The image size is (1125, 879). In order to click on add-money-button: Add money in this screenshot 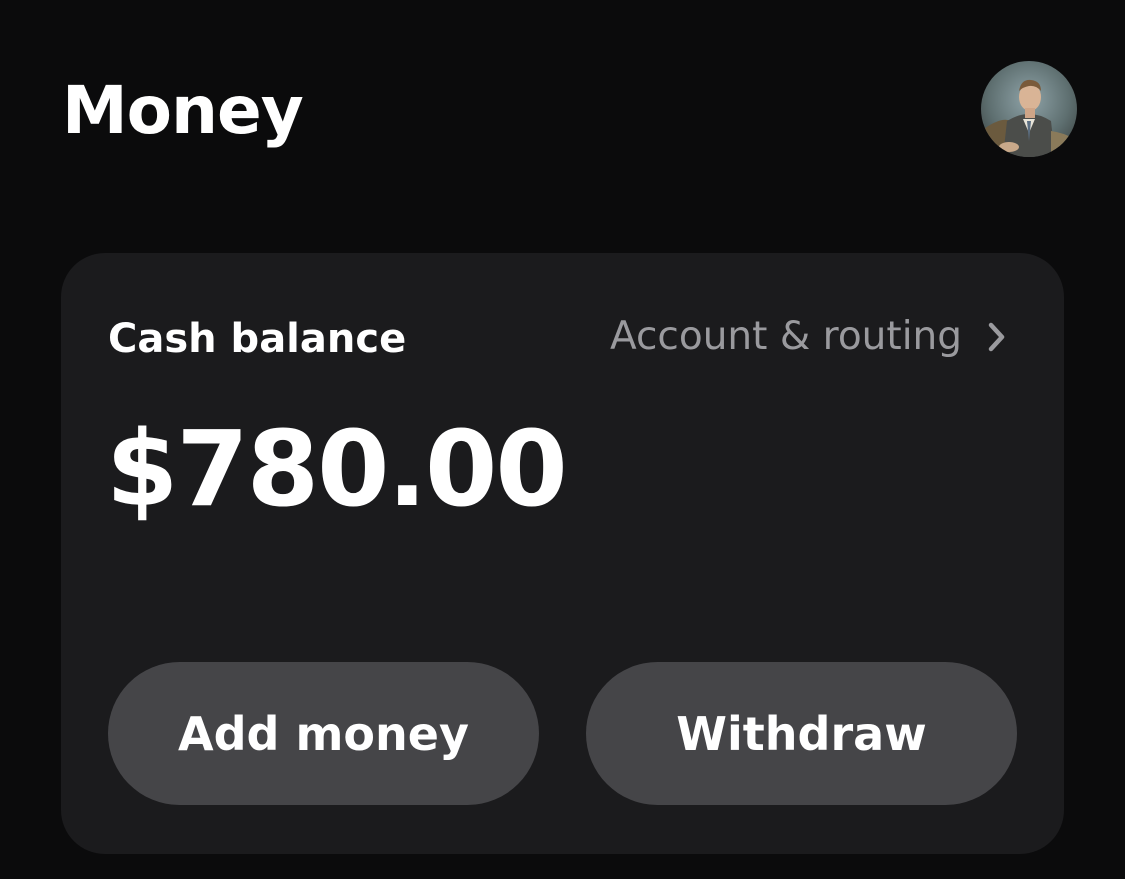, I will do `click(323, 733)`.